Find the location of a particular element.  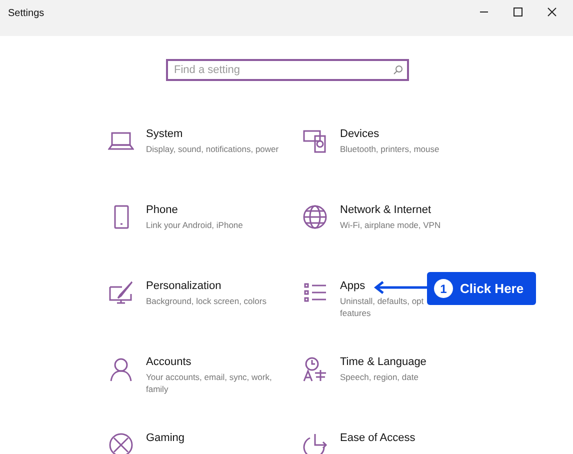

category-link: Ease of Access is located at coordinates (378, 438).